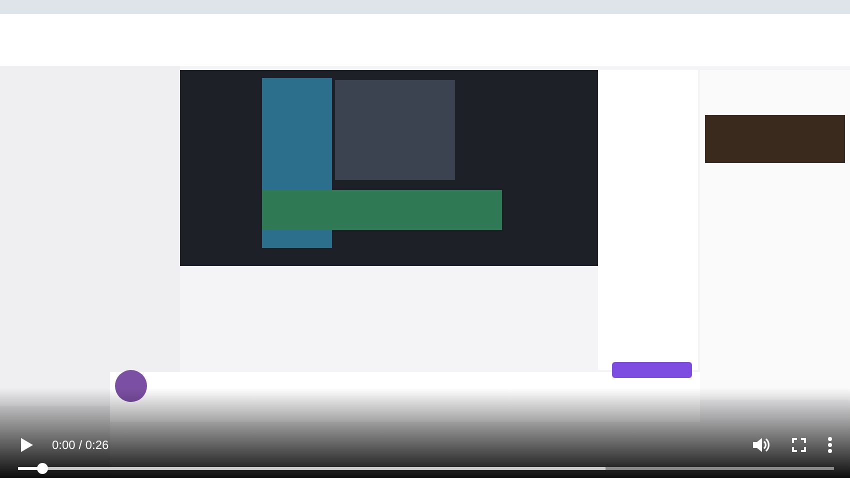 This screenshot has height=478, width=850. Describe the element at coordinates (799, 445) in the screenshot. I see `fullscreen-icon` at that location.